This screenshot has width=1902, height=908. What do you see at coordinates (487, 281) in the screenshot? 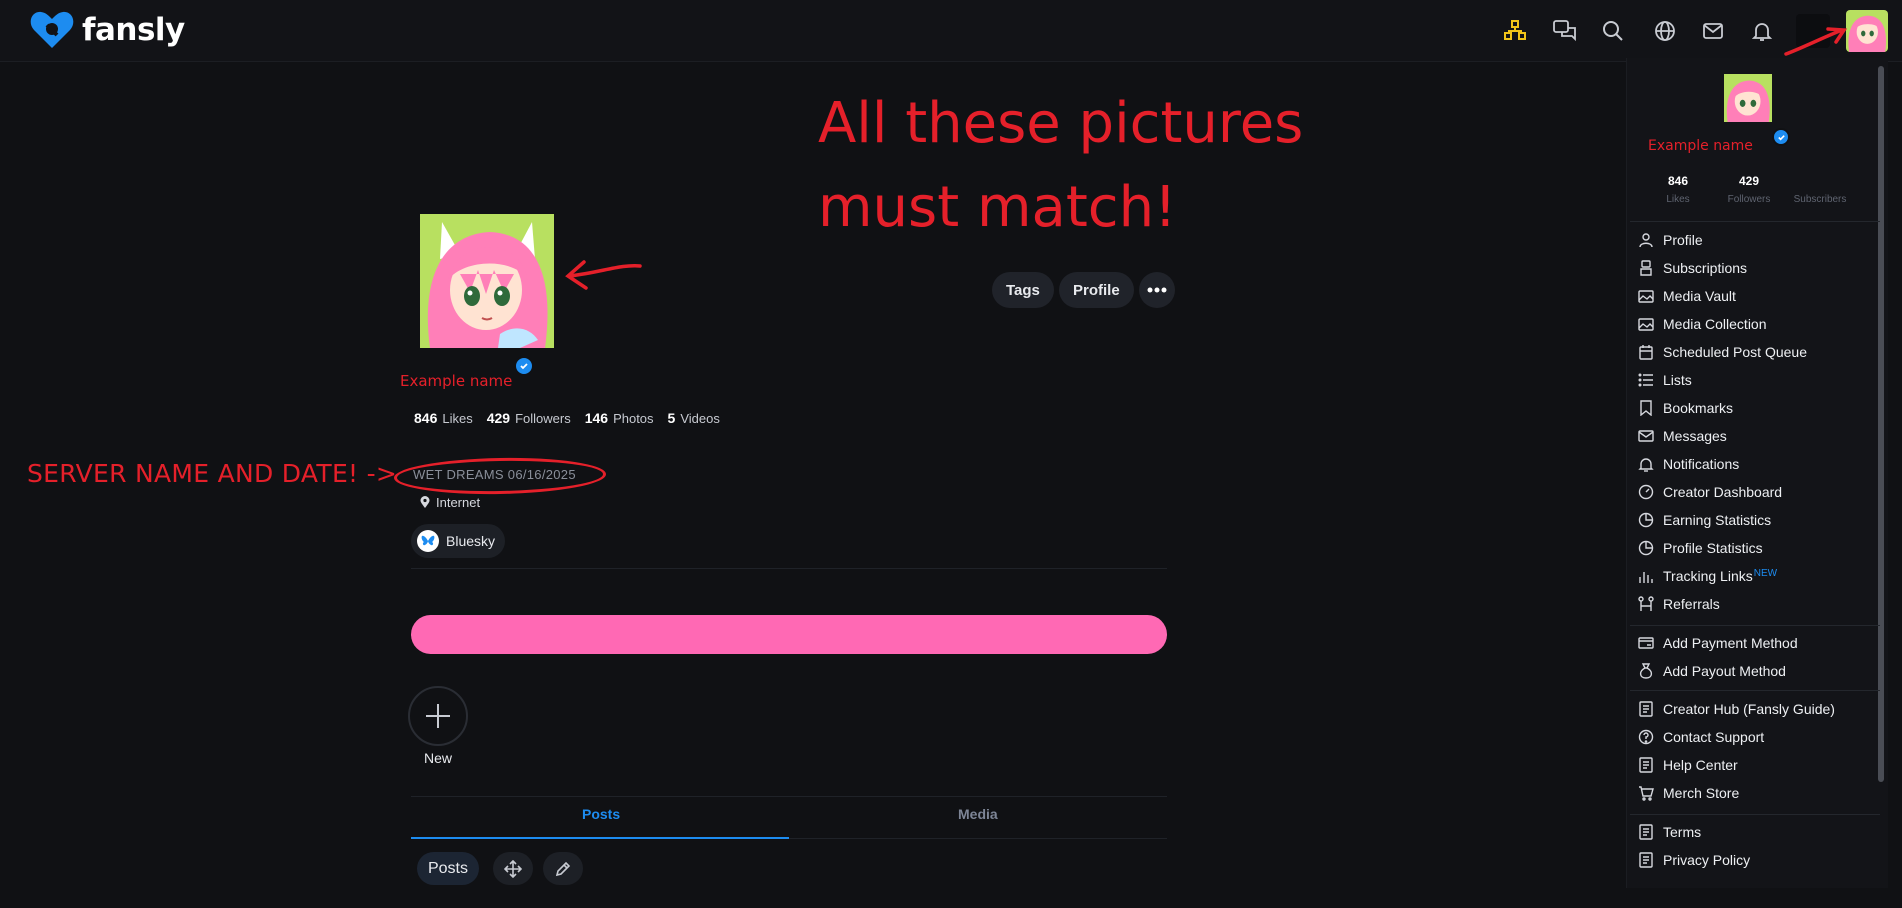
I see `profile-picture` at bounding box center [487, 281].